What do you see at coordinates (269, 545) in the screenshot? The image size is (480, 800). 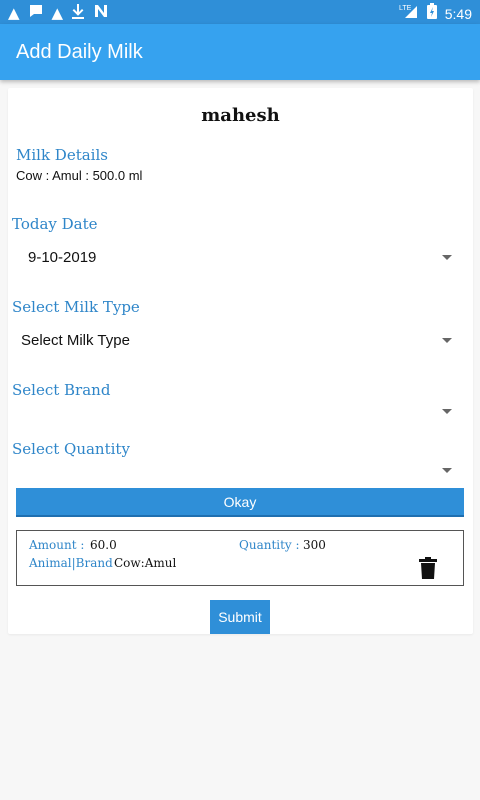 I see `quantity-entry-label: Quantity :` at bounding box center [269, 545].